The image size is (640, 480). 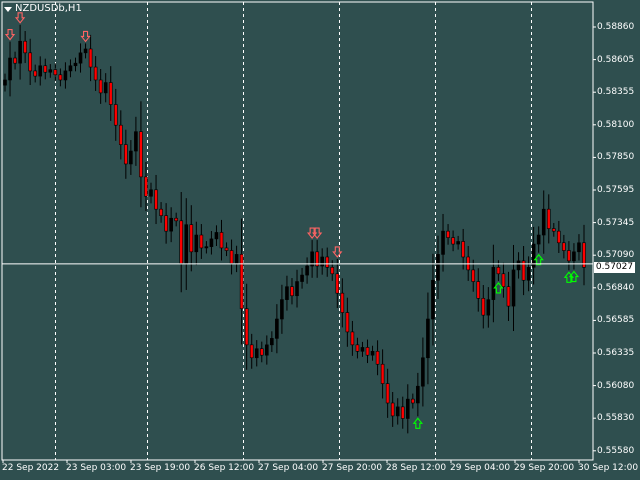 What do you see at coordinates (616, 27) in the screenshot?
I see `price-tick-label: 0.58860` at bounding box center [616, 27].